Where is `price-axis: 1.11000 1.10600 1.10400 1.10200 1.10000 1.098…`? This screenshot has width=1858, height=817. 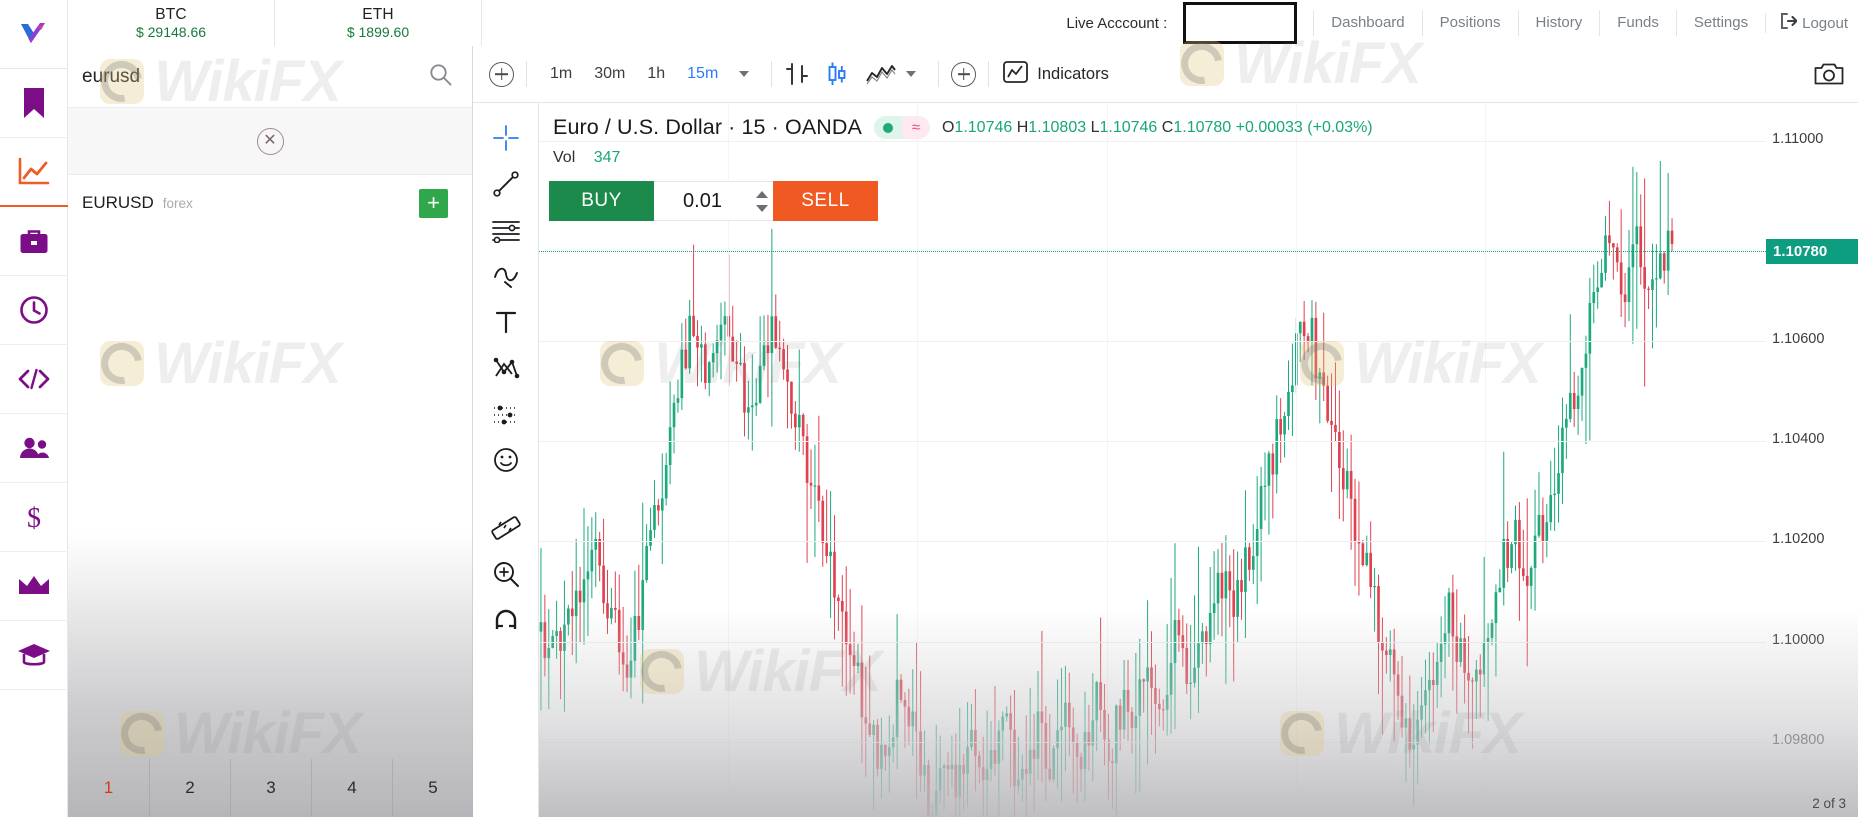
price-axis: 1.11000 1.10600 1.10400 1.10200 1.10000 1.098… is located at coordinates (1812, 460).